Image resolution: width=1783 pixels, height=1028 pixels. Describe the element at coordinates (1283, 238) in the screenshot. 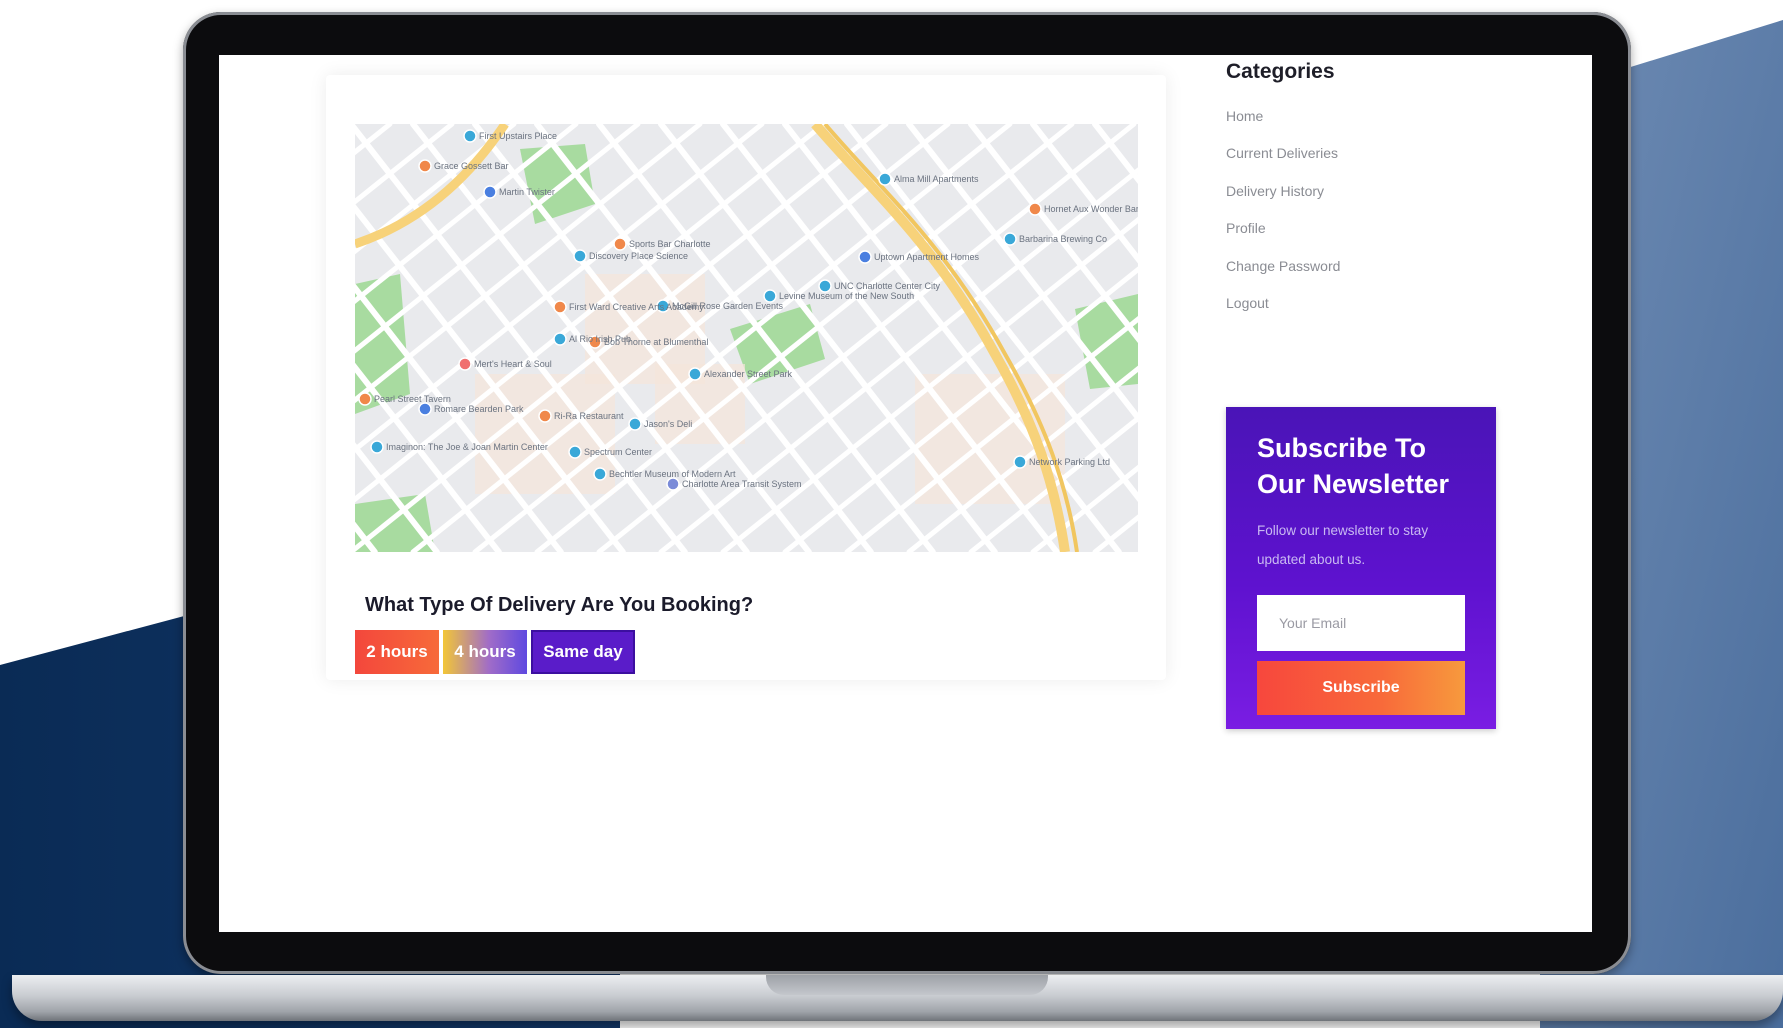

I see `sidebar-item-profile: Profile` at that location.